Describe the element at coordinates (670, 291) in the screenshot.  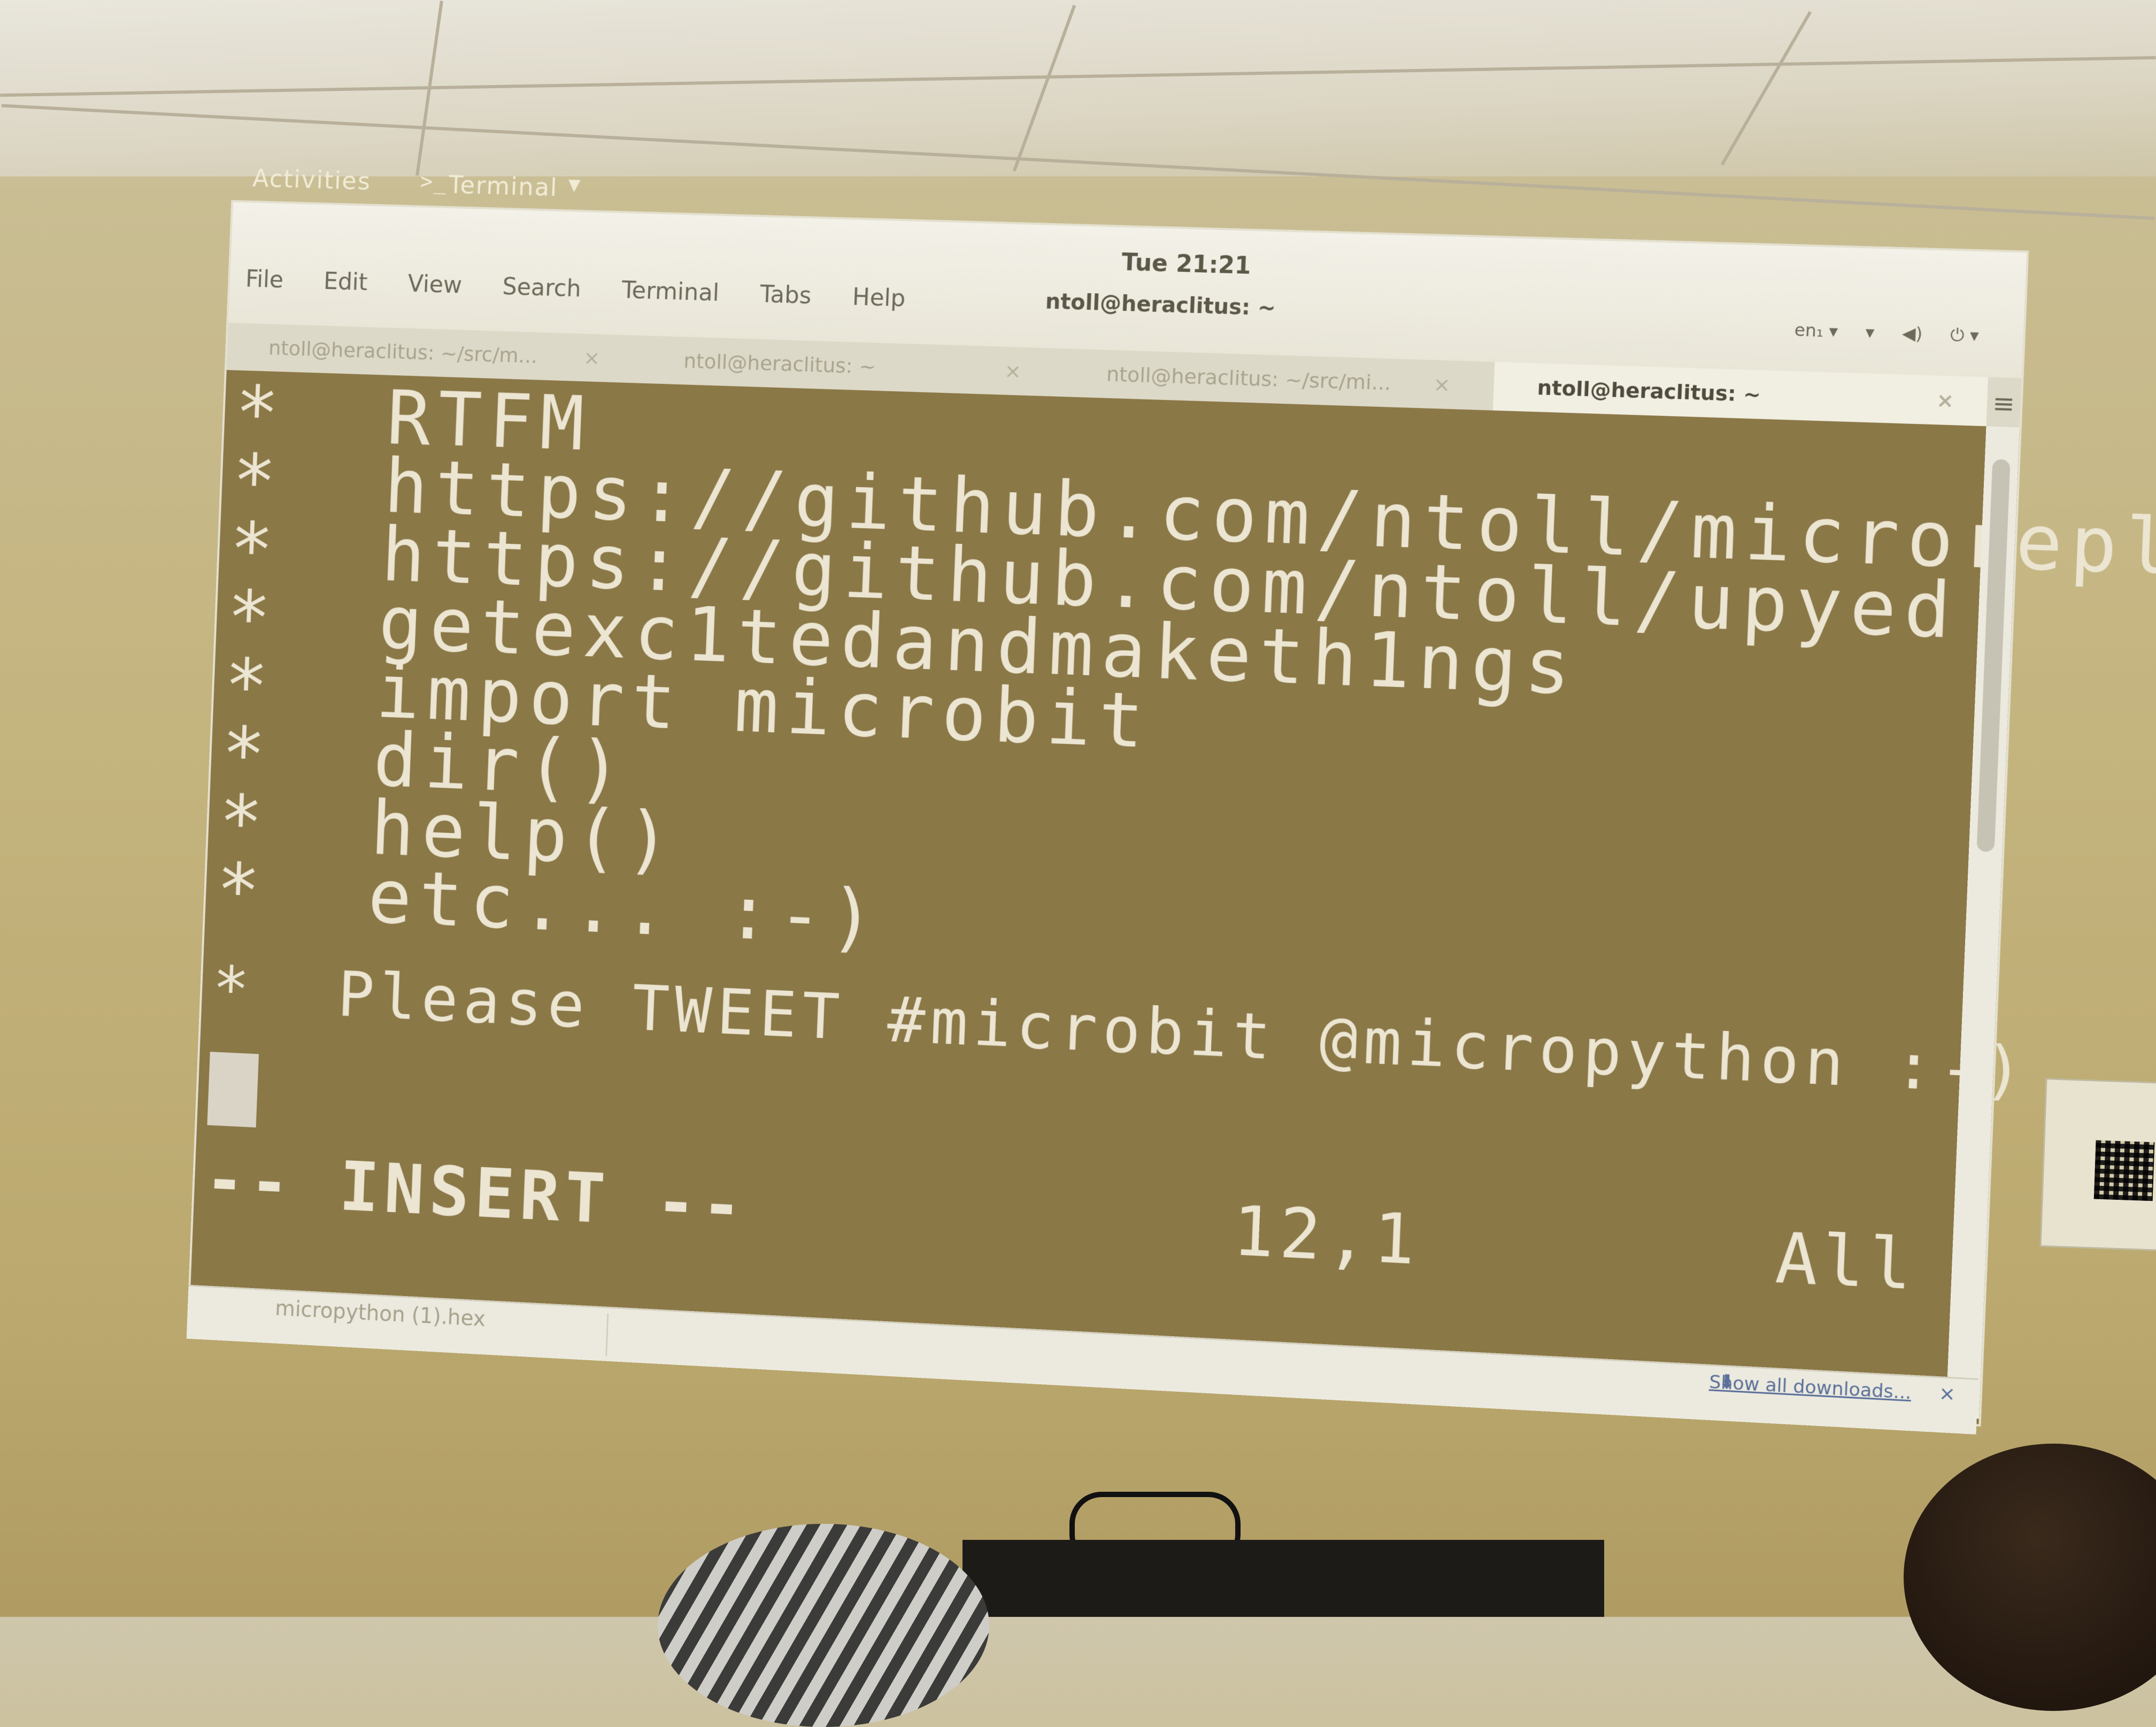
I see `menu-terminal: Terminal` at that location.